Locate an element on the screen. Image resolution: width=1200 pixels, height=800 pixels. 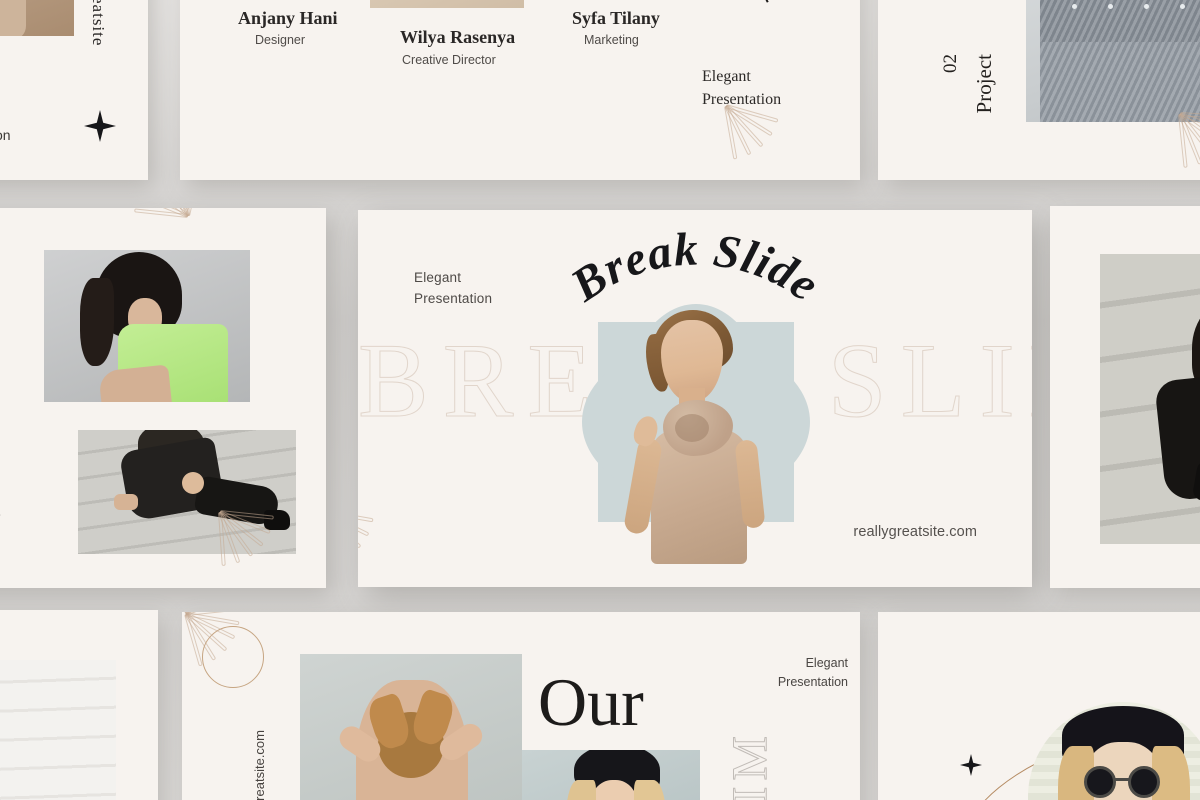
vertical-website-fragment: eatsite is located at coordinates (98, 23).